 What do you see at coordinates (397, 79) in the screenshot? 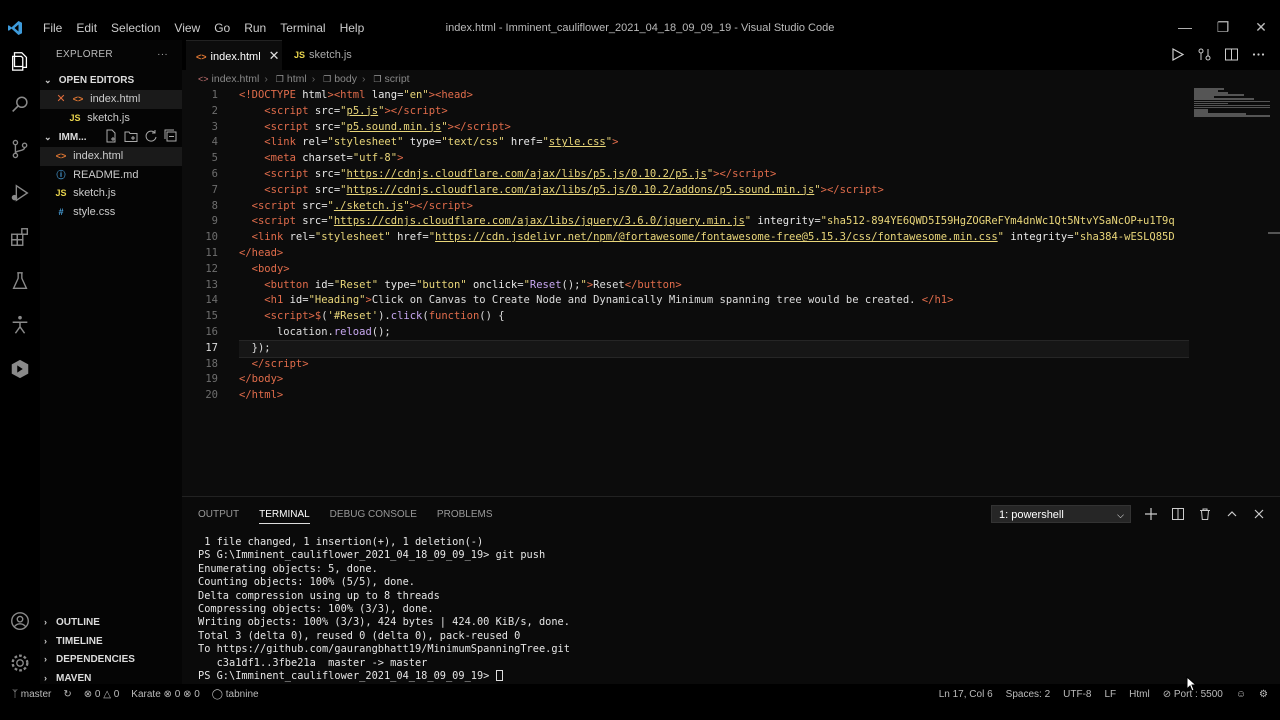
I see `breadcrumb-script: script` at bounding box center [397, 79].